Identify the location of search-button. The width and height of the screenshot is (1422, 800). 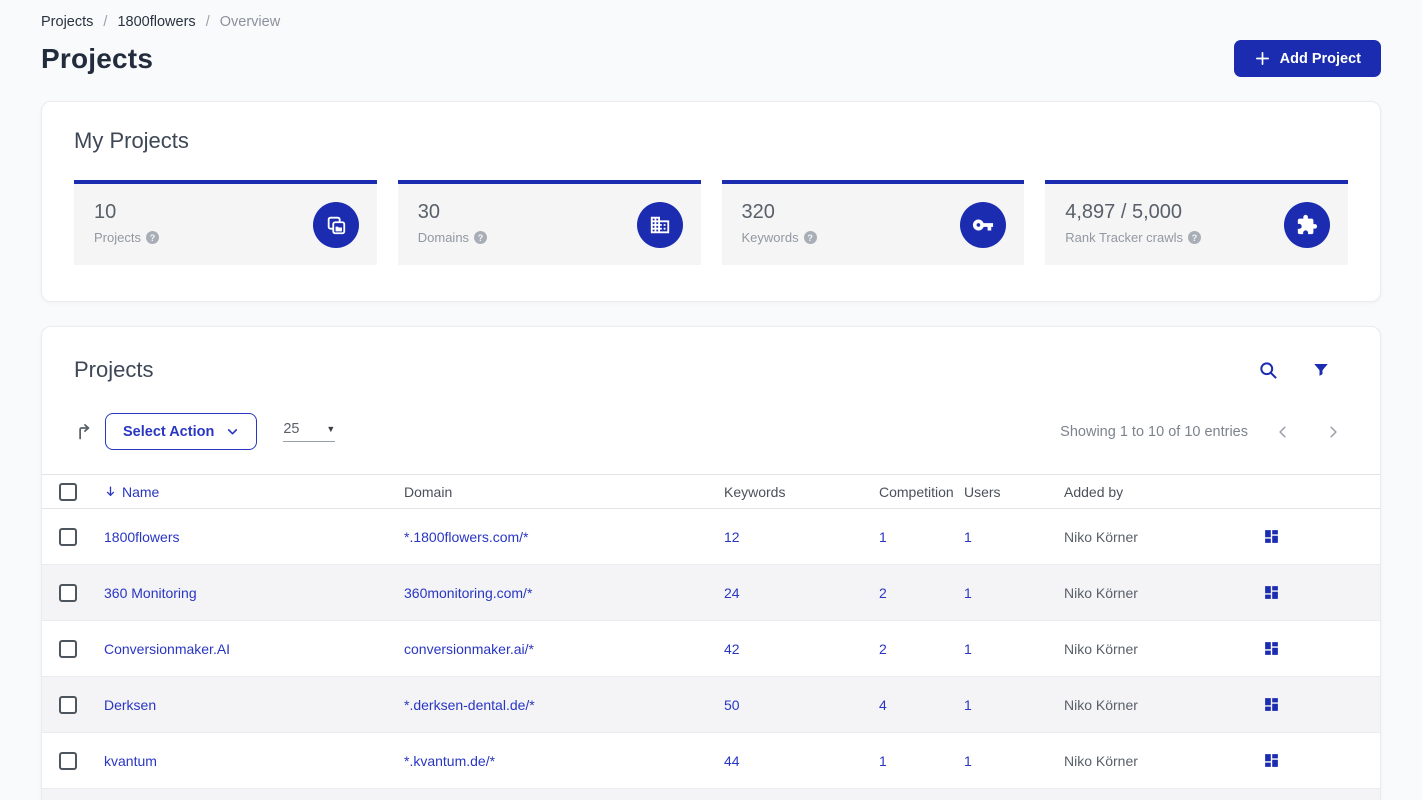
(1268, 370).